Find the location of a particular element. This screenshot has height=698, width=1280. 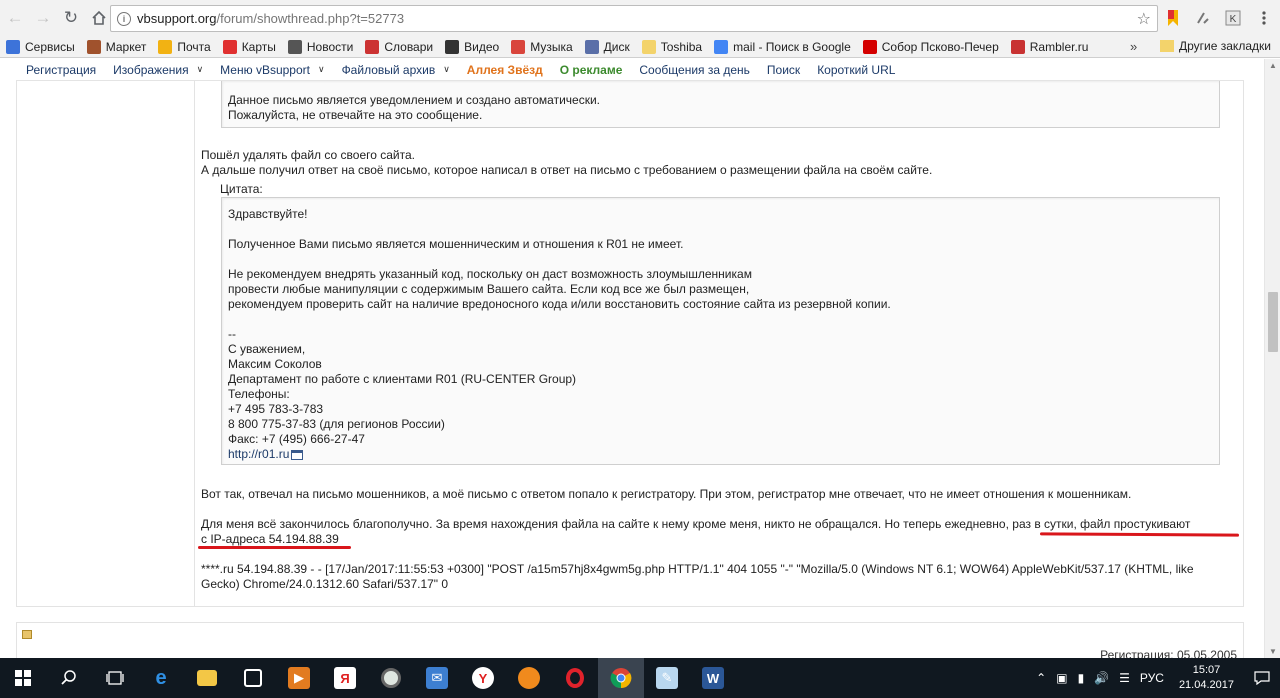

page-scrollbar: ▲ ▼ is located at coordinates (1272, 358).